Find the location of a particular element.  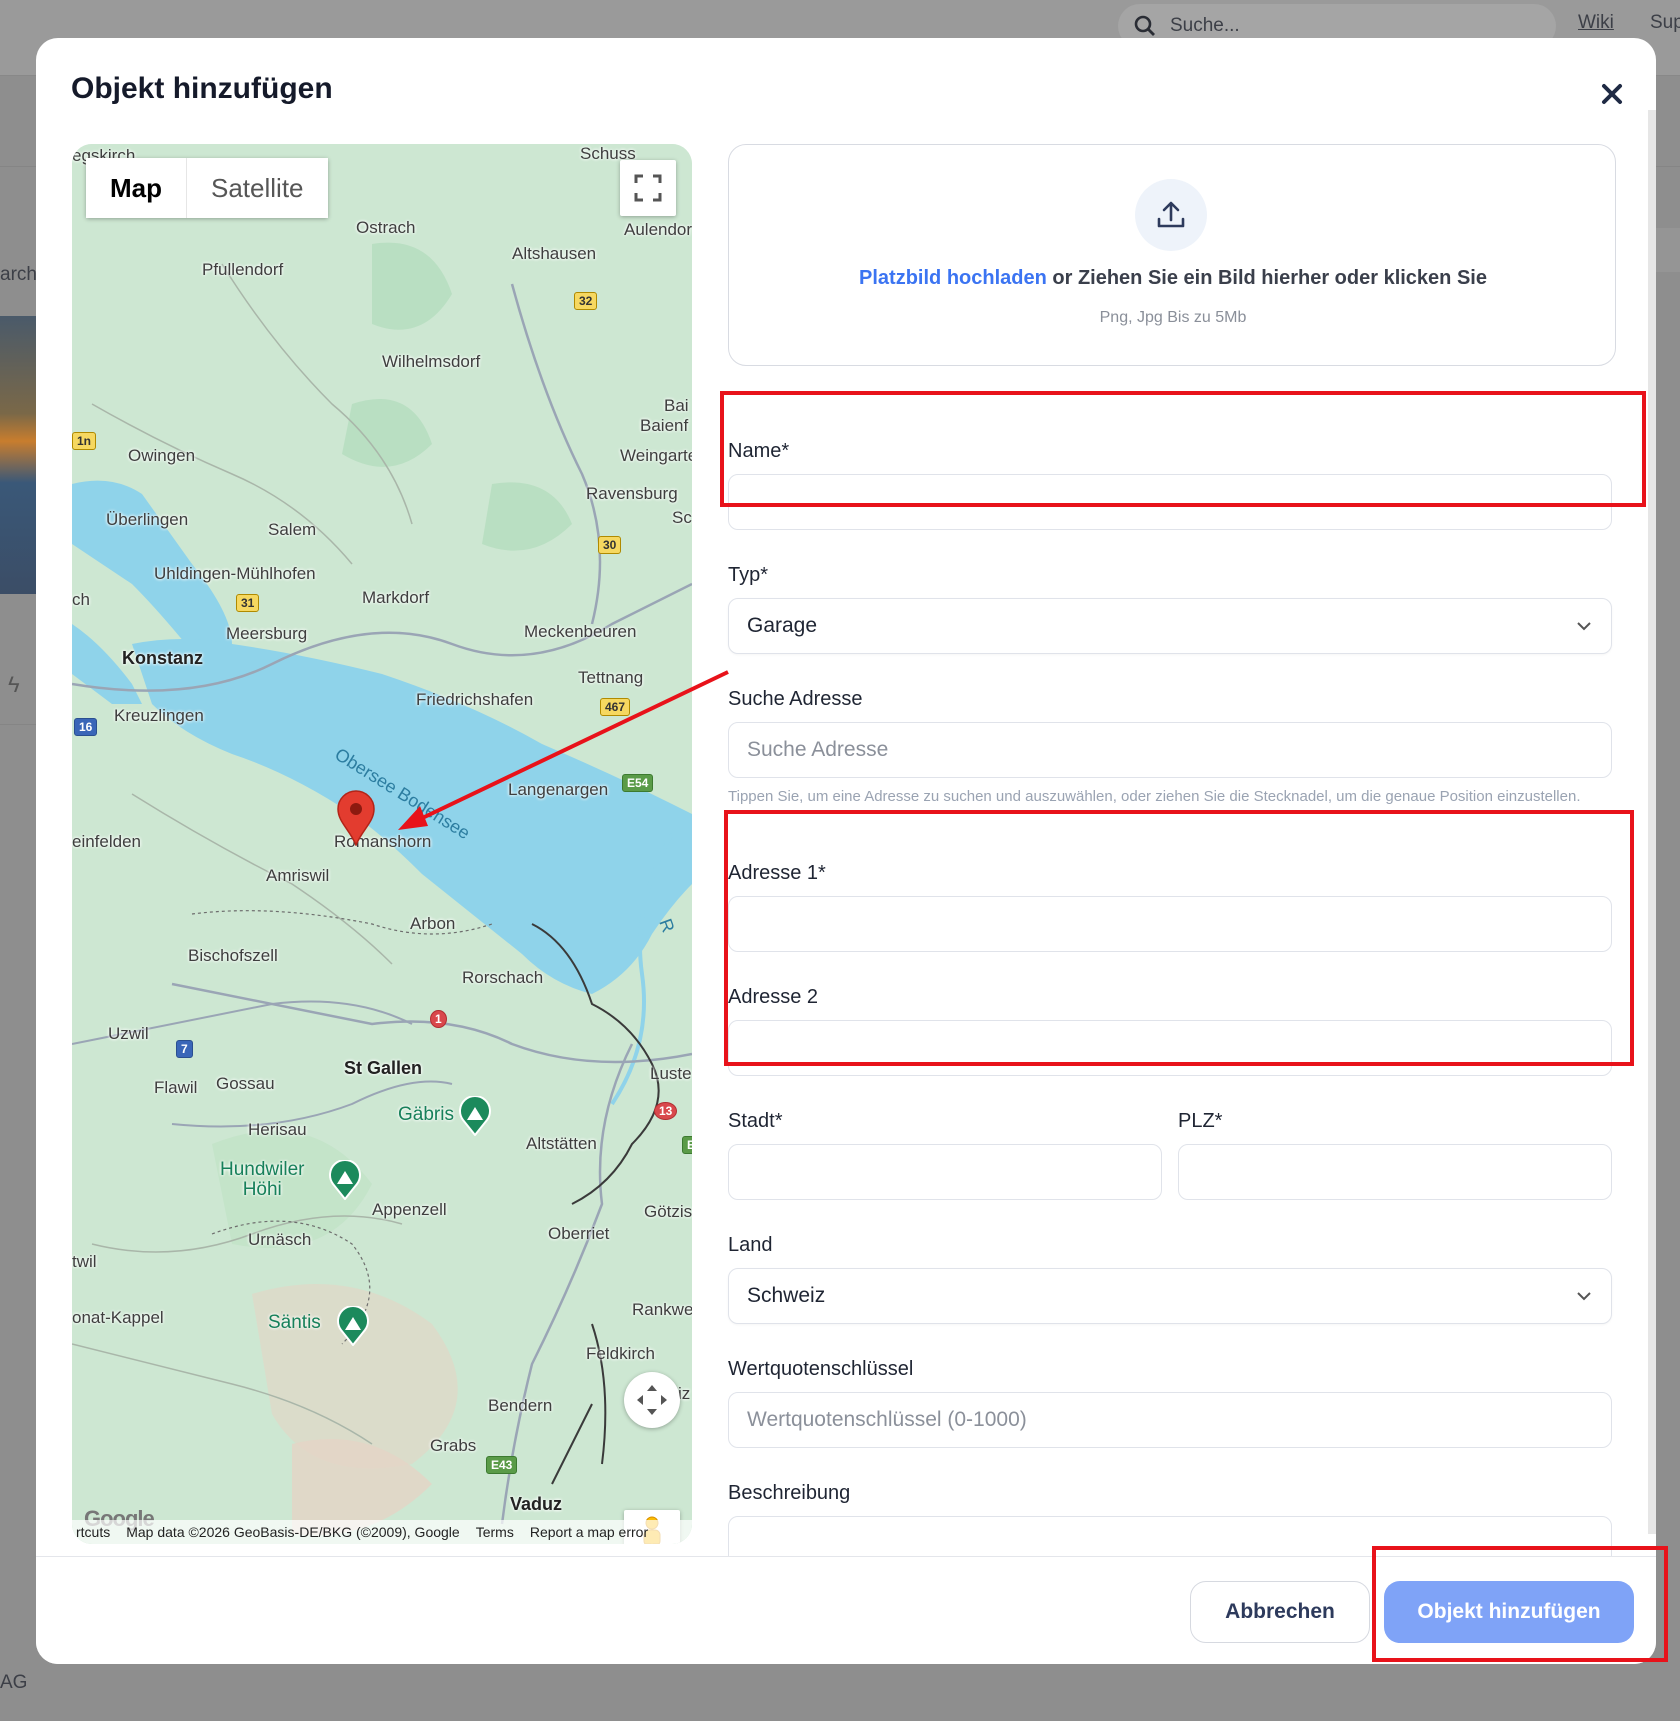

close-icon is located at coordinates (1612, 94).